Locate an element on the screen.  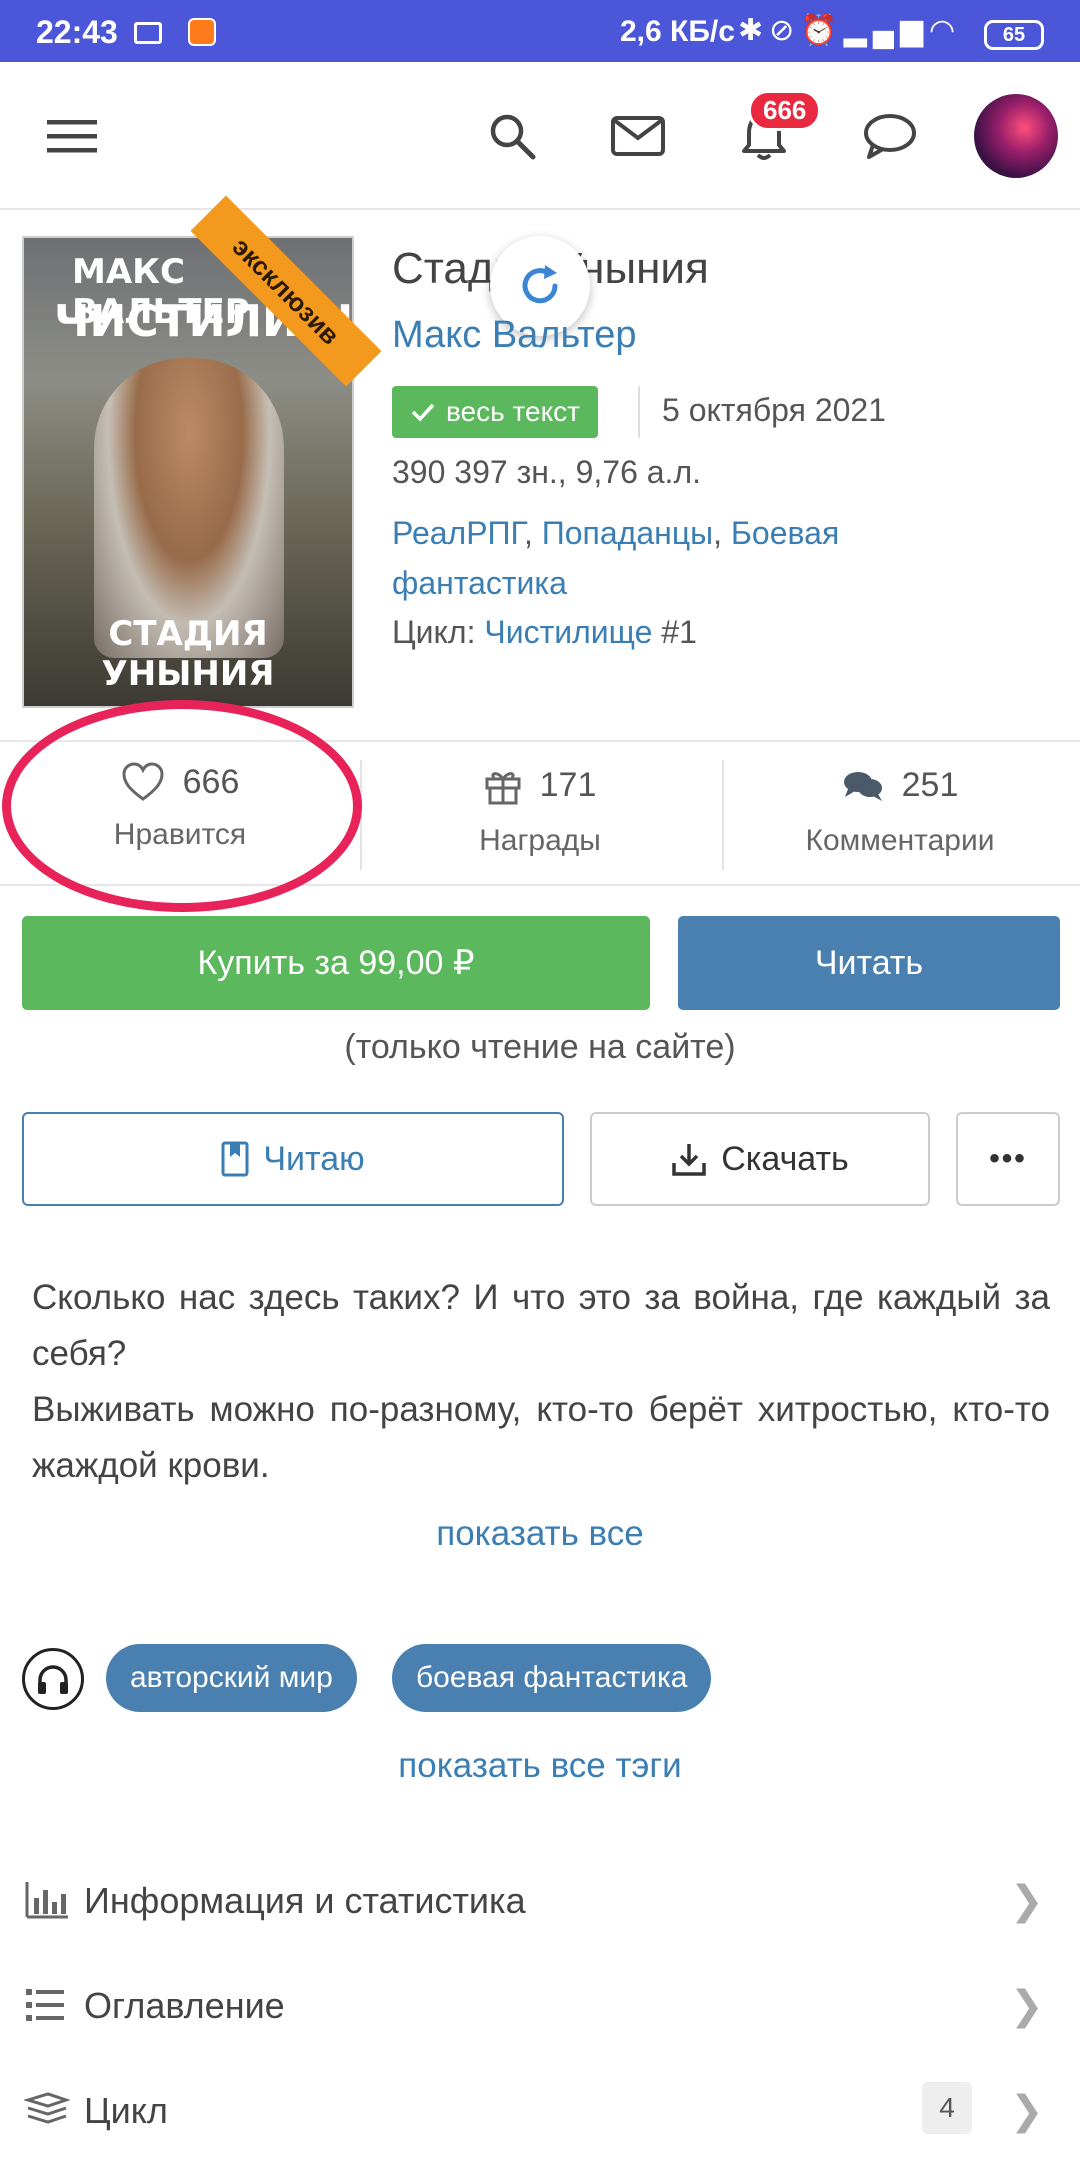
cycle-link: Чистилище is located at coordinates (568, 632).